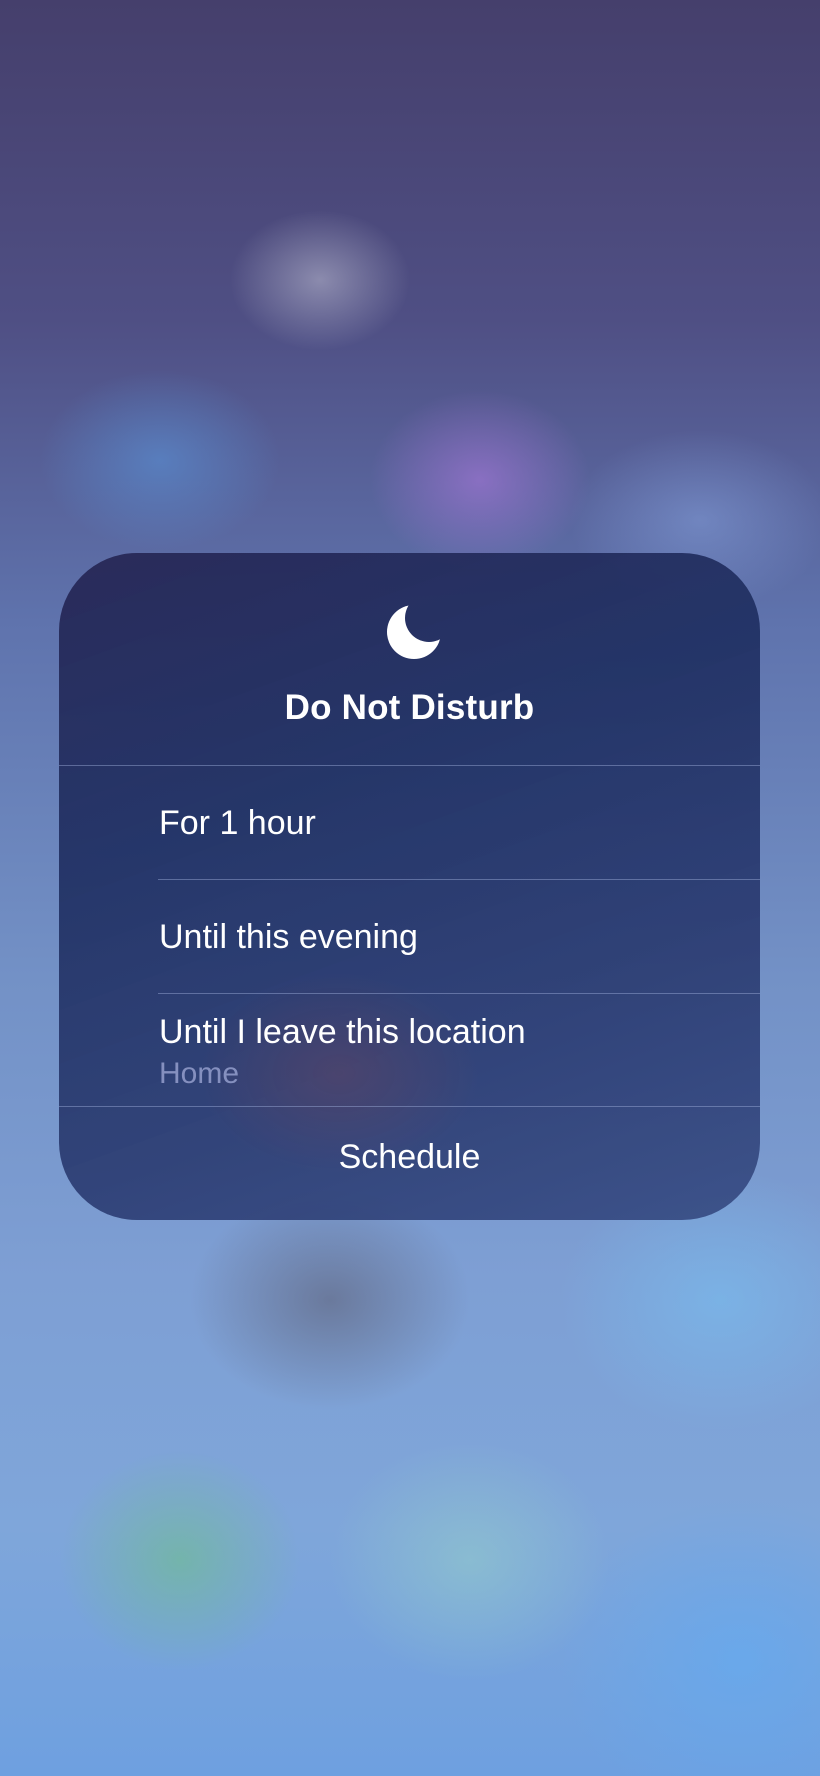 This screenshot has width=820, height=1776. What do you see at coordinates (409, 1157) in the screenshot?
I see `schedule-label: Schedule` at bounding box center [409, 1157].